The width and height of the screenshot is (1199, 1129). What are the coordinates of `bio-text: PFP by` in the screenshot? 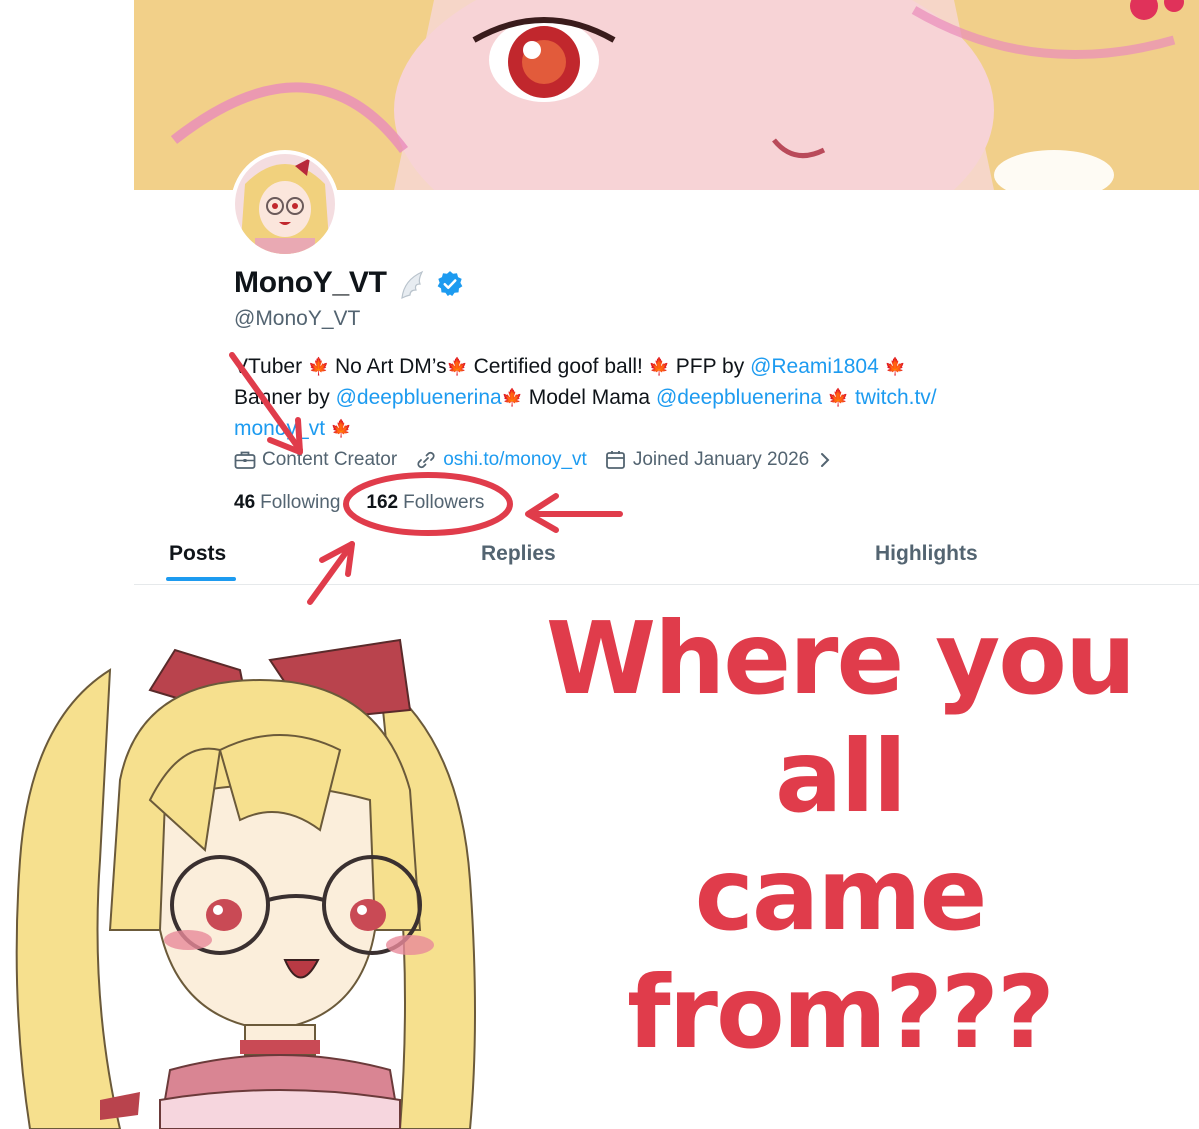 It's located at (710, 366).